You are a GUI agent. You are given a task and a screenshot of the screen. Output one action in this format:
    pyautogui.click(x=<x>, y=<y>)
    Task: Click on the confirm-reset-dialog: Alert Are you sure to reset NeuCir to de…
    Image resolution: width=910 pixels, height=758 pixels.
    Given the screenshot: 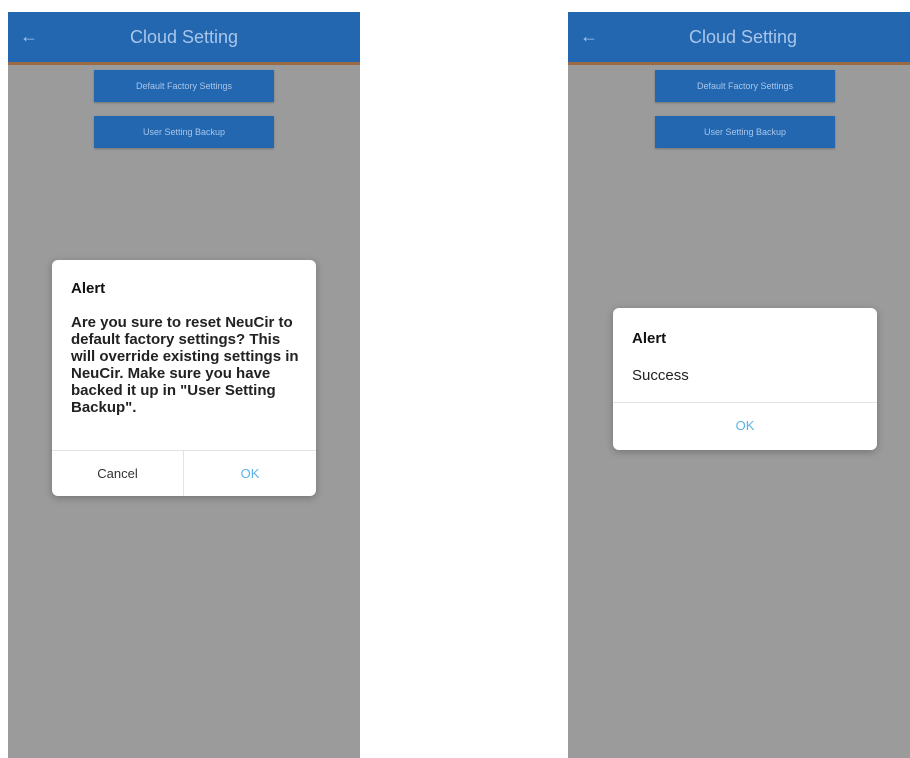 What is the action you would take?
    pyautogui.click(x=184, y=378)
    